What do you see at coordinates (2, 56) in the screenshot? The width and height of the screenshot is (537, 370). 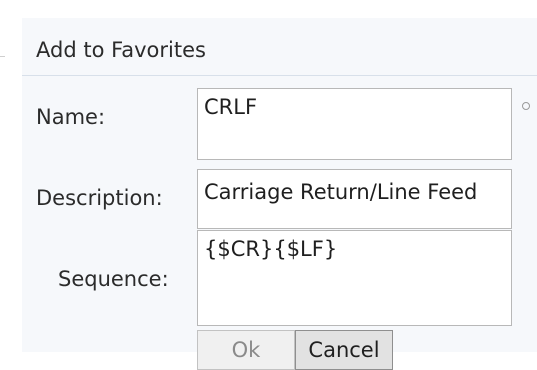 I see `edge-mark` at bounding box center [2, 56].